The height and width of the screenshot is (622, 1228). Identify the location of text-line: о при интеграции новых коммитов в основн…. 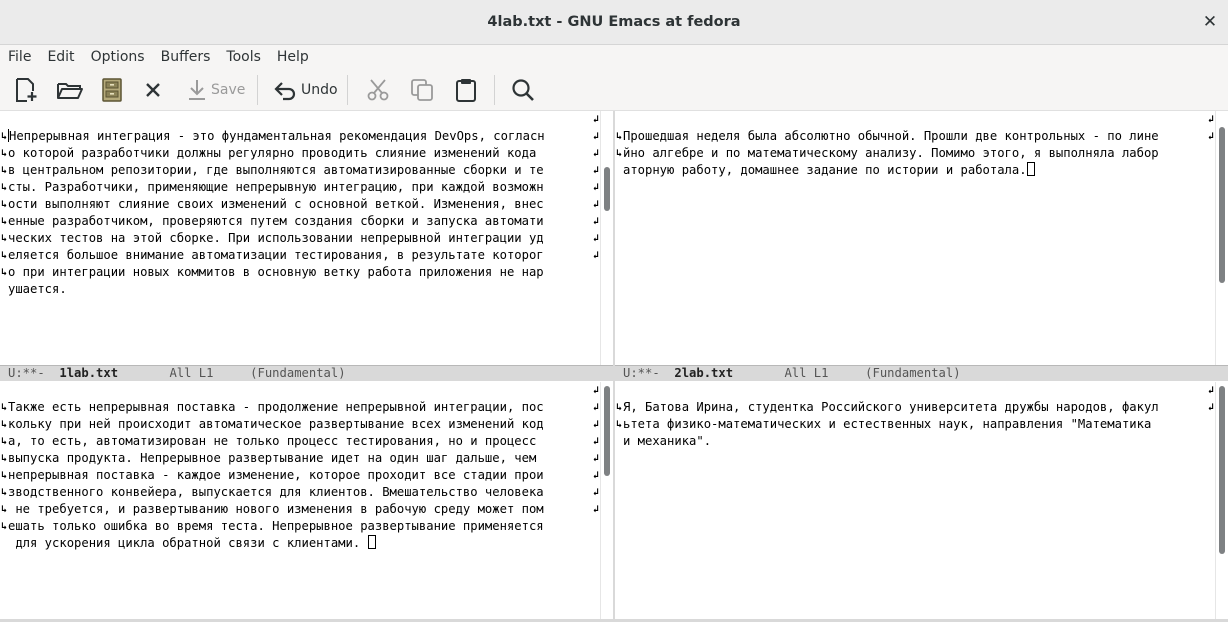
(276, 272).